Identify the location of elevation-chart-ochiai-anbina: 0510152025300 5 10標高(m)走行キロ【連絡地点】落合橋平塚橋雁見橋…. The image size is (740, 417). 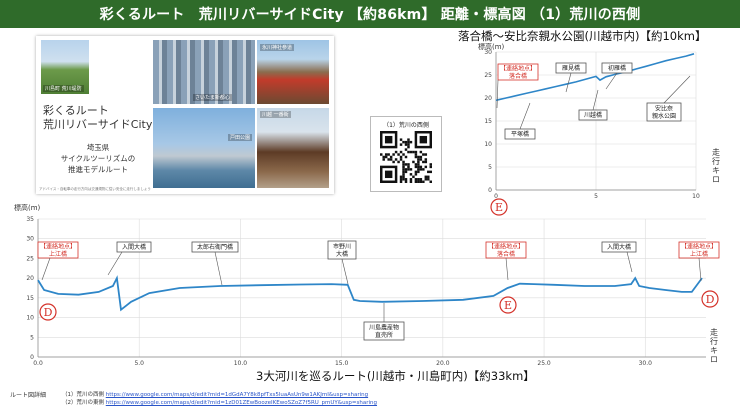
(599, 129).